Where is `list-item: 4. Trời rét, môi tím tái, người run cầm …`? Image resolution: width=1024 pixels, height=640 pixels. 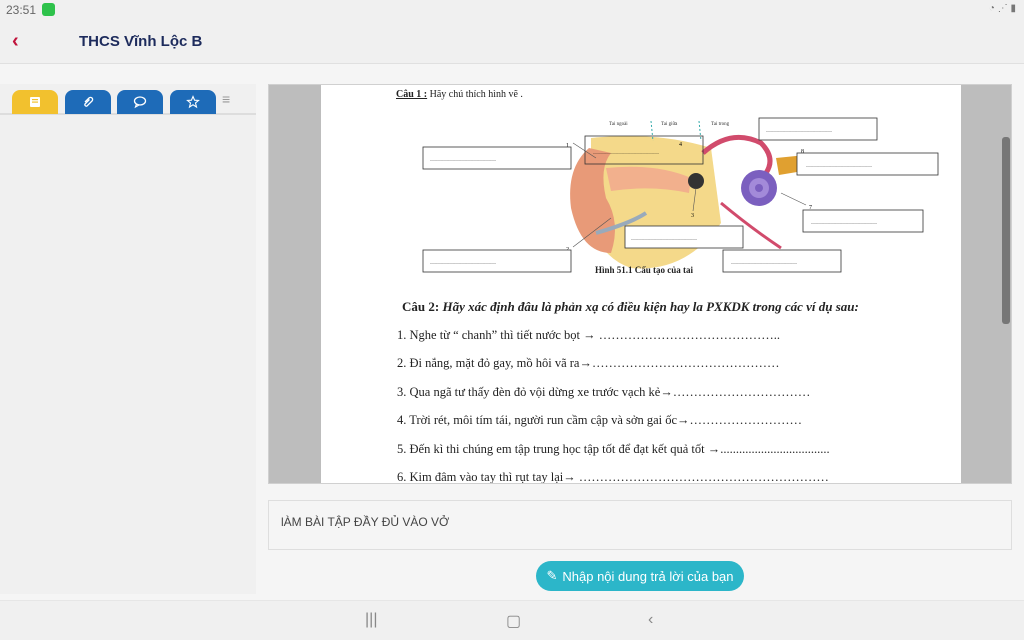 list-item: 4. Trời rét, môi tím tái, người run cầm … is located at coordinates (600, 420).